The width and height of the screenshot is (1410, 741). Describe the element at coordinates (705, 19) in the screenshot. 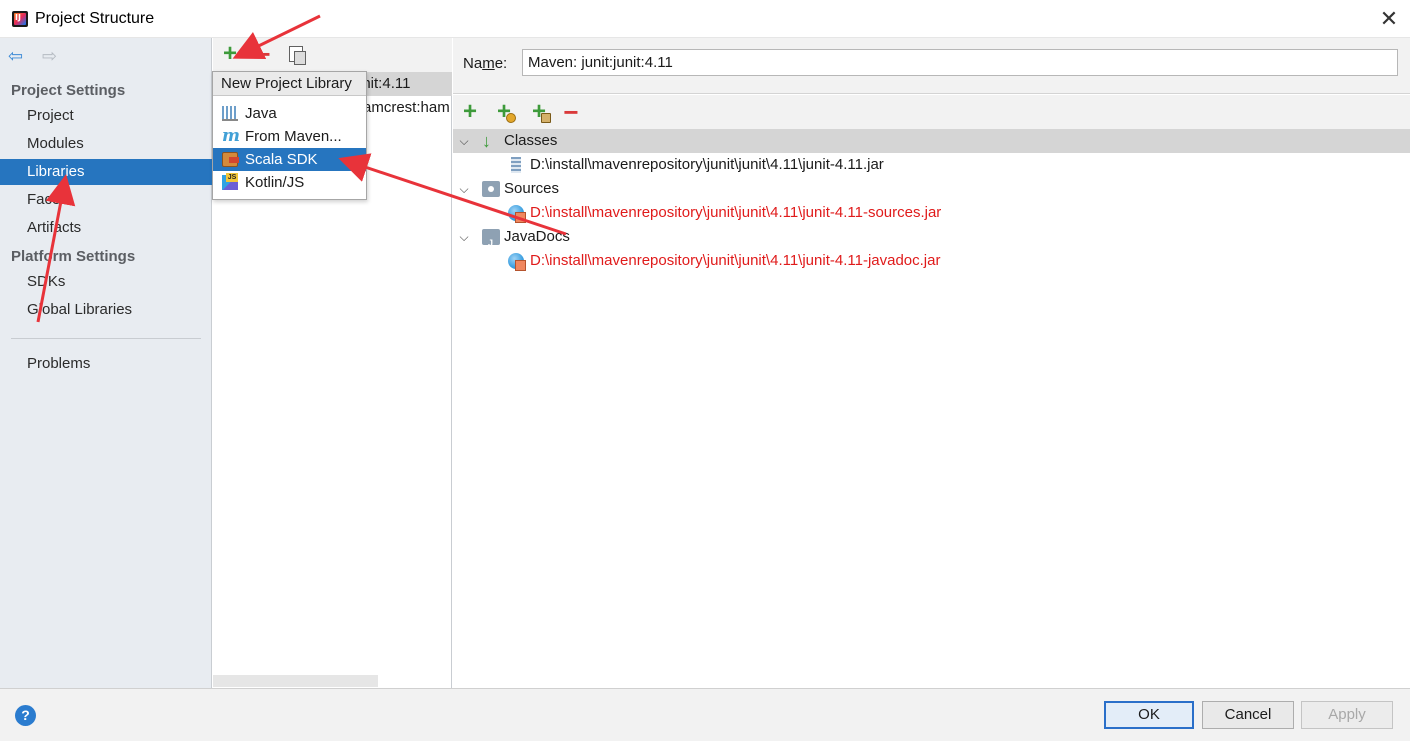

I see `title-bar: Project Structure ✕` at that location.